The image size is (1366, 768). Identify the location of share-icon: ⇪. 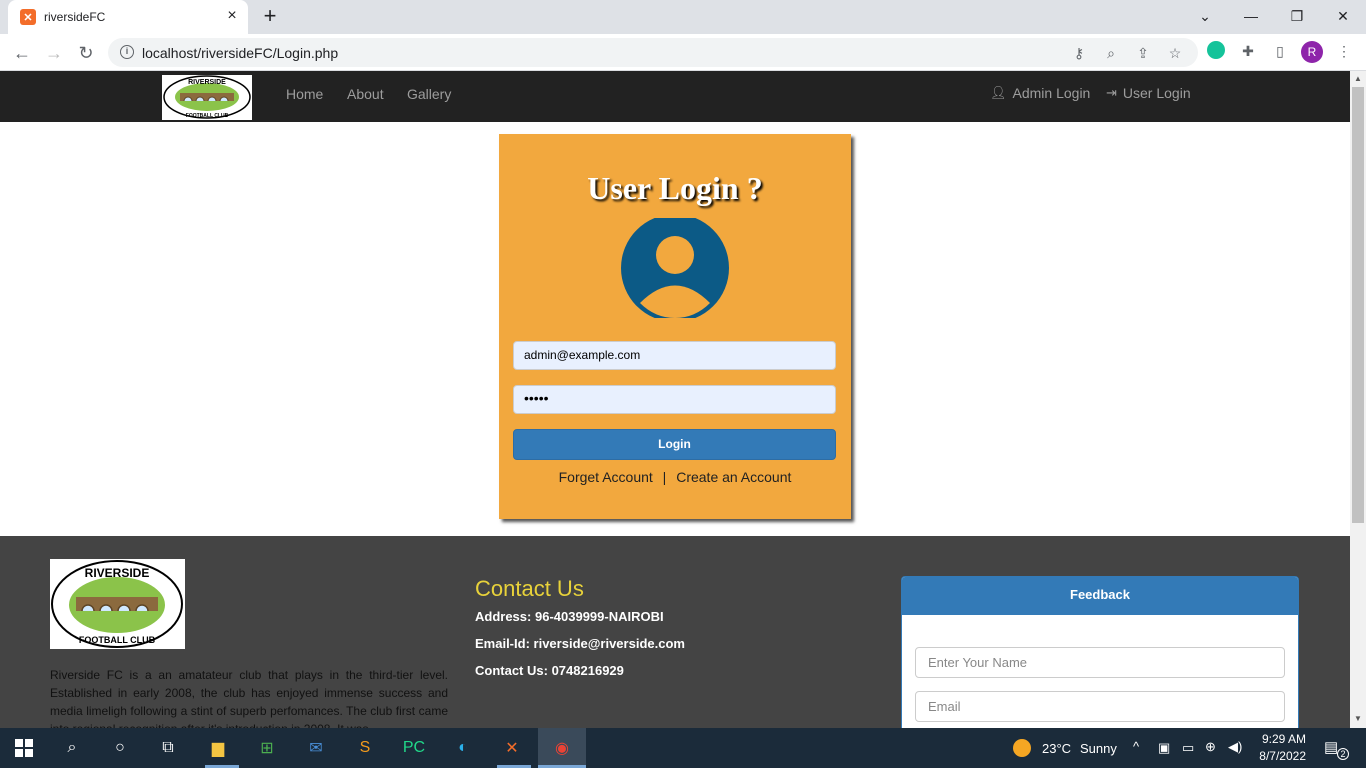
(1143, 53).